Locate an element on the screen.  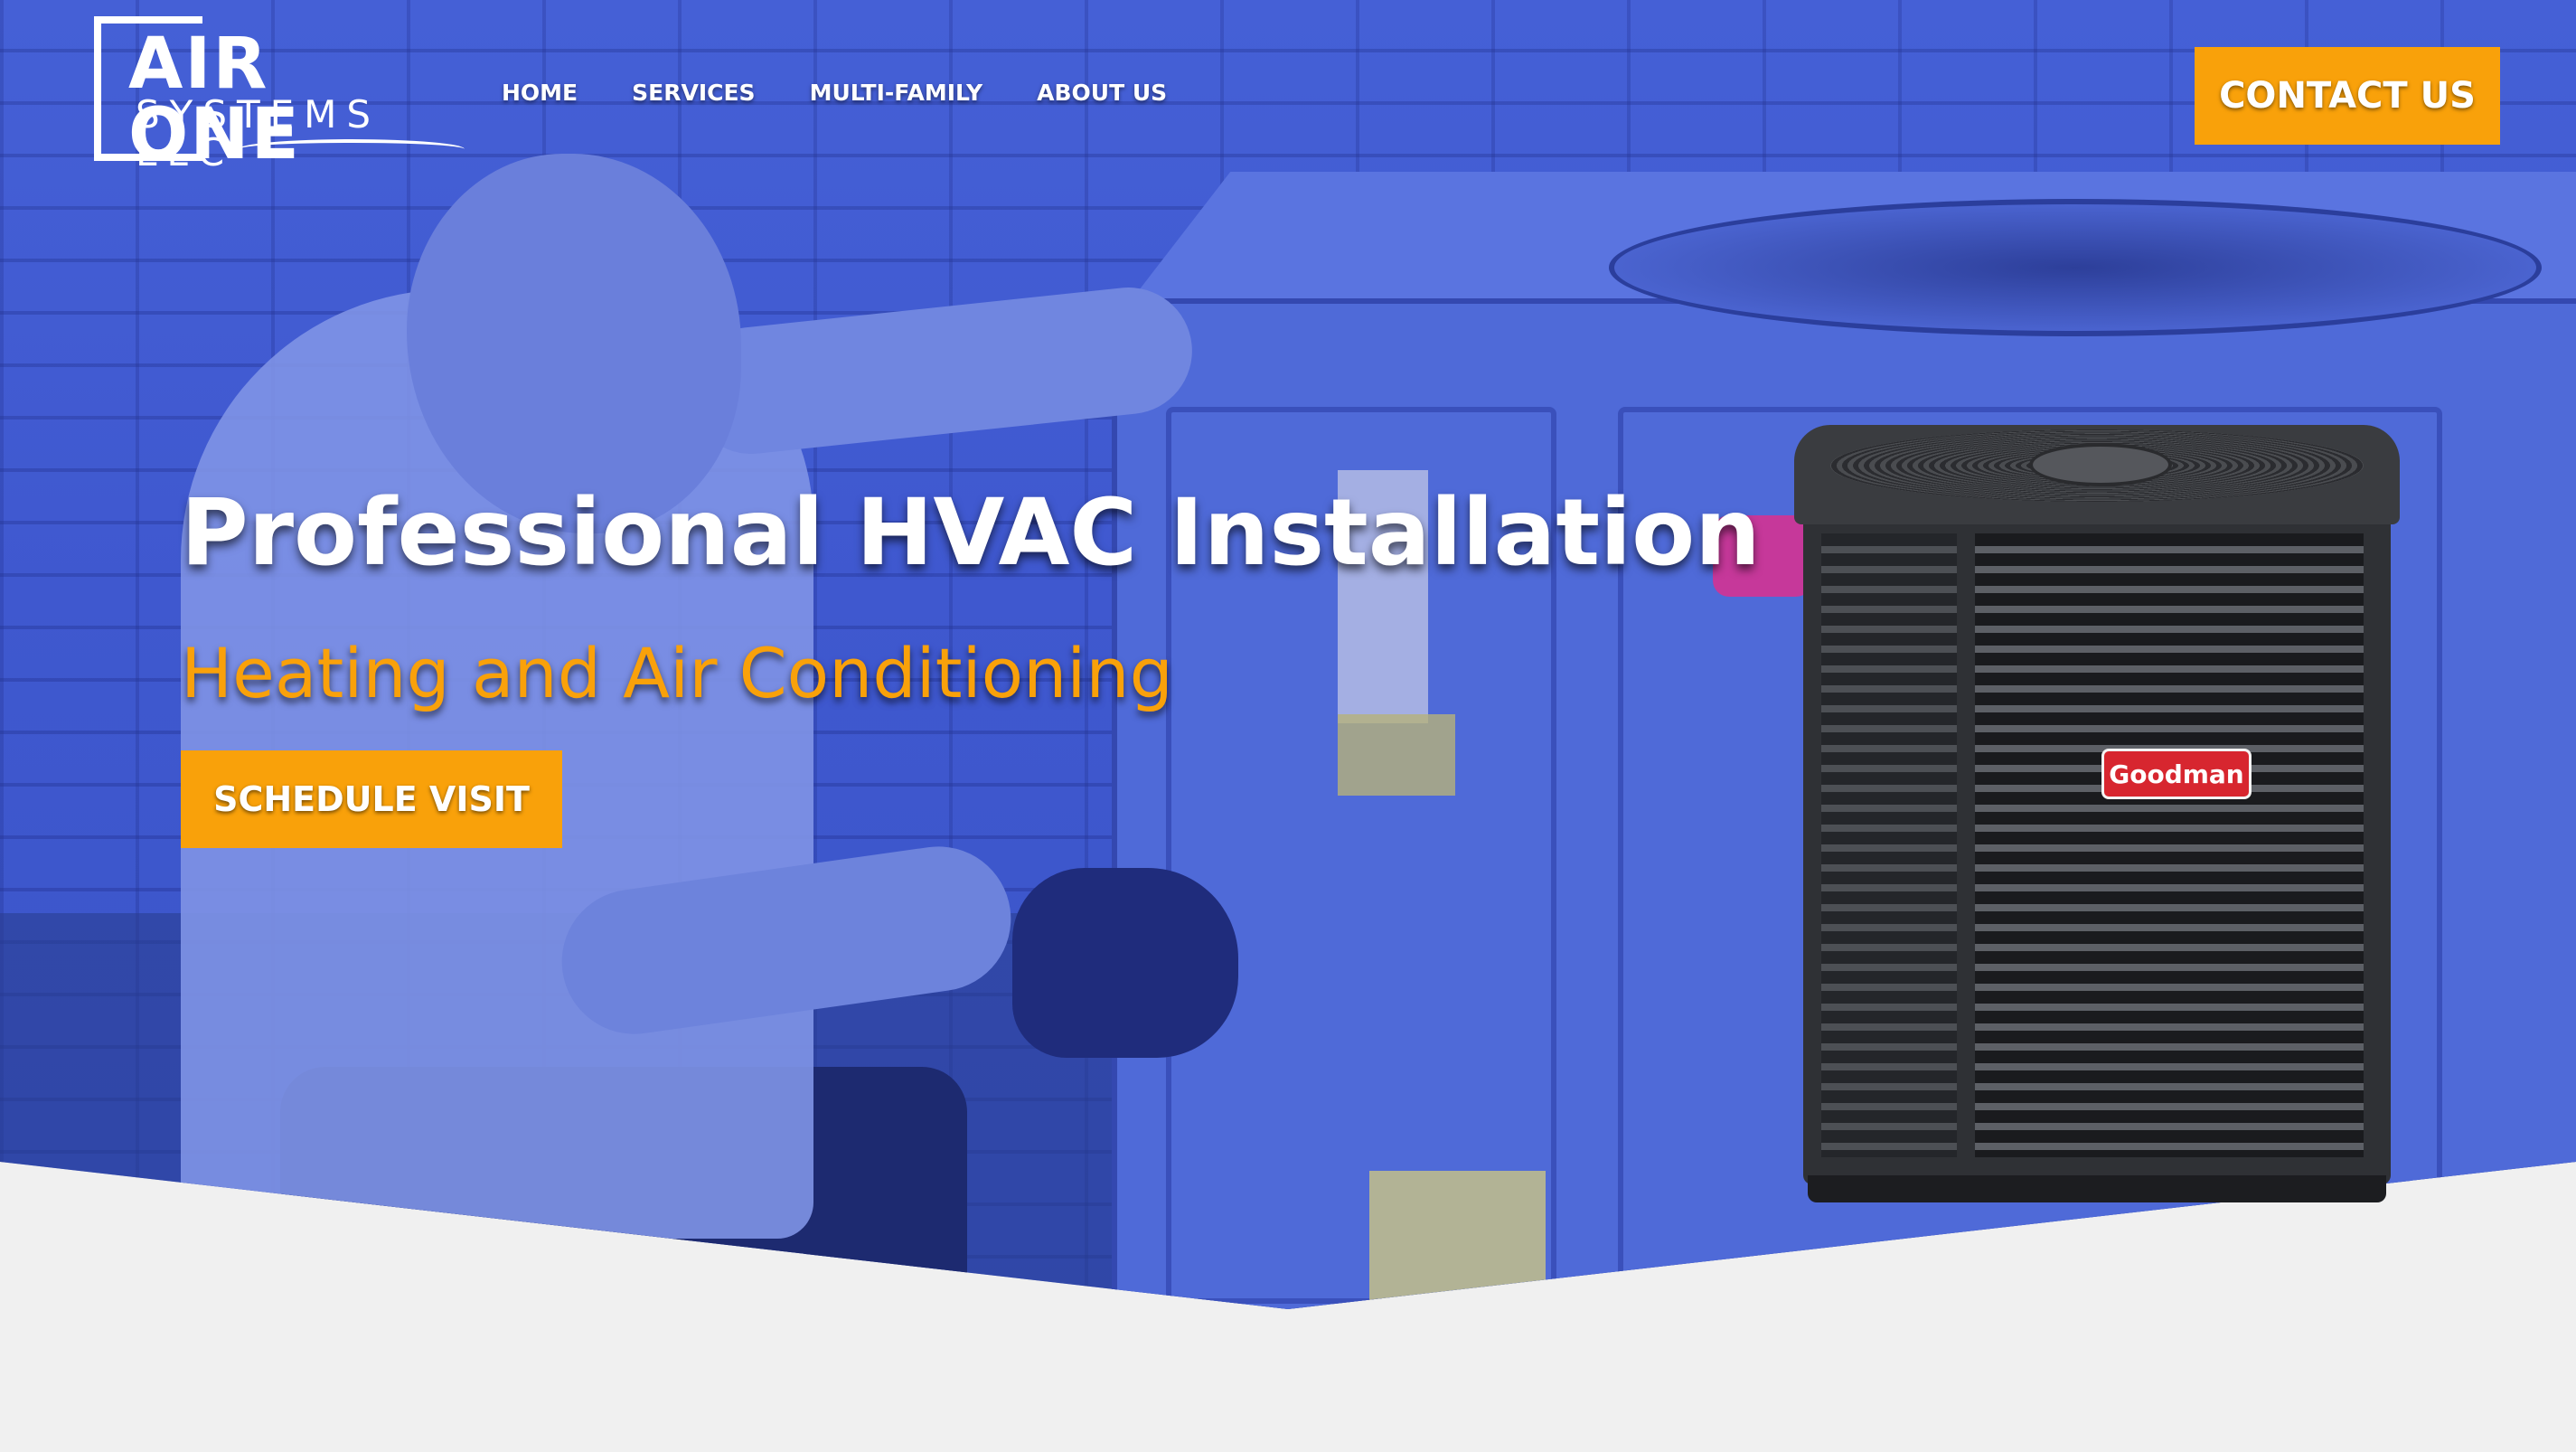
nav-item-multi-family: MULTI-FAMILY is located at coordinates (897, 93).